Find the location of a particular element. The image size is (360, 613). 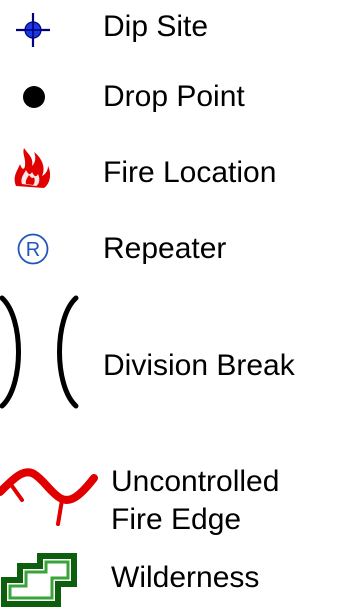

crosshair-circle-icon is located at coordinates (33, 30).